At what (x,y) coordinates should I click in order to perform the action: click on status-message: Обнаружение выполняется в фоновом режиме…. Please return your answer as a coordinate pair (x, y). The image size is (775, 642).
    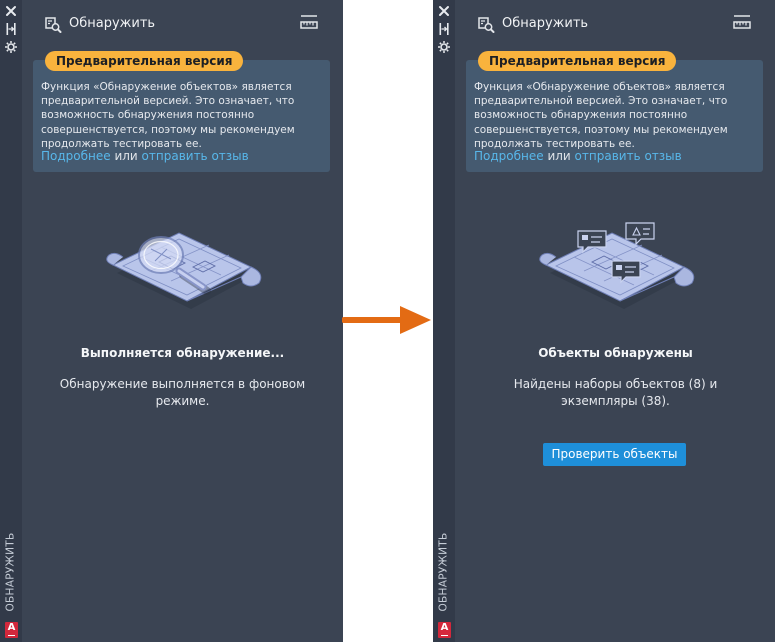
    Looking at the image, I should click on (182, 392).